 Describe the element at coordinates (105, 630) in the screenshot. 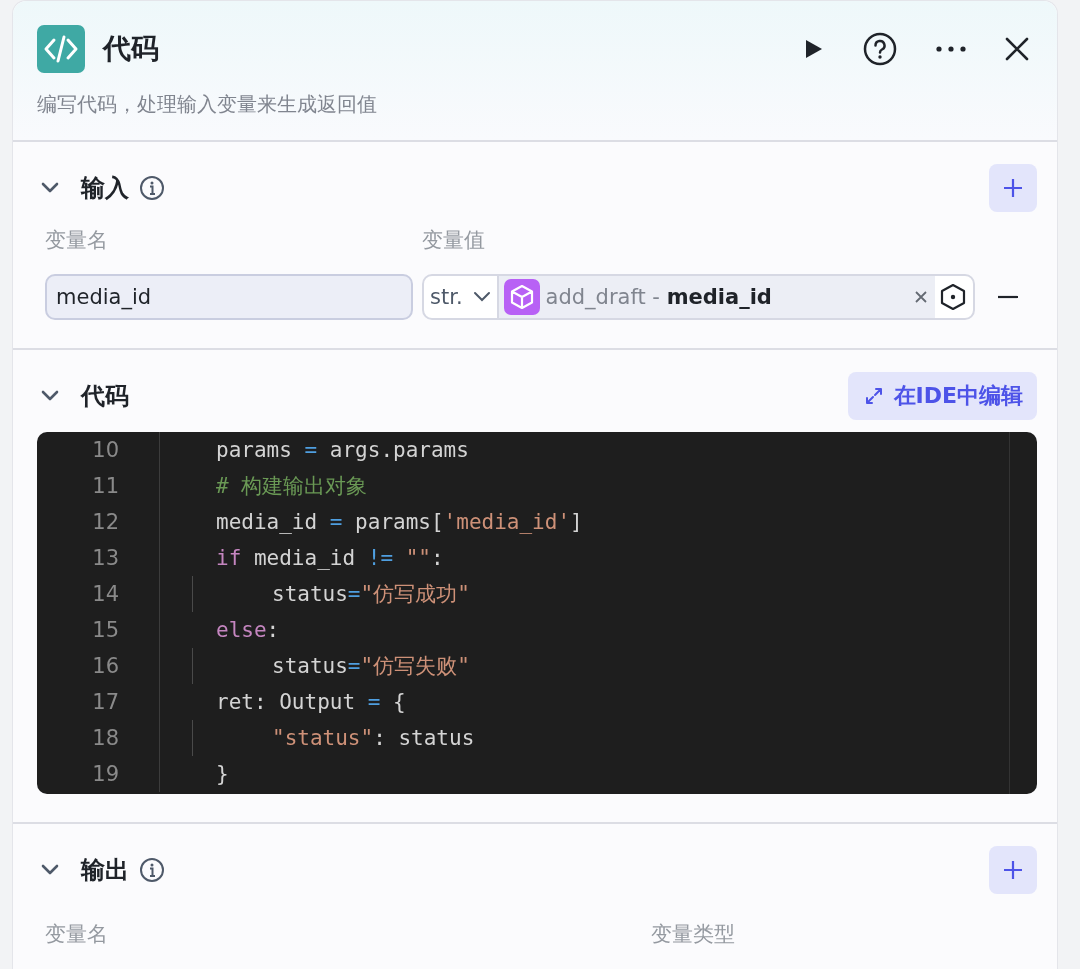

I see `line-number: 15` at that location.